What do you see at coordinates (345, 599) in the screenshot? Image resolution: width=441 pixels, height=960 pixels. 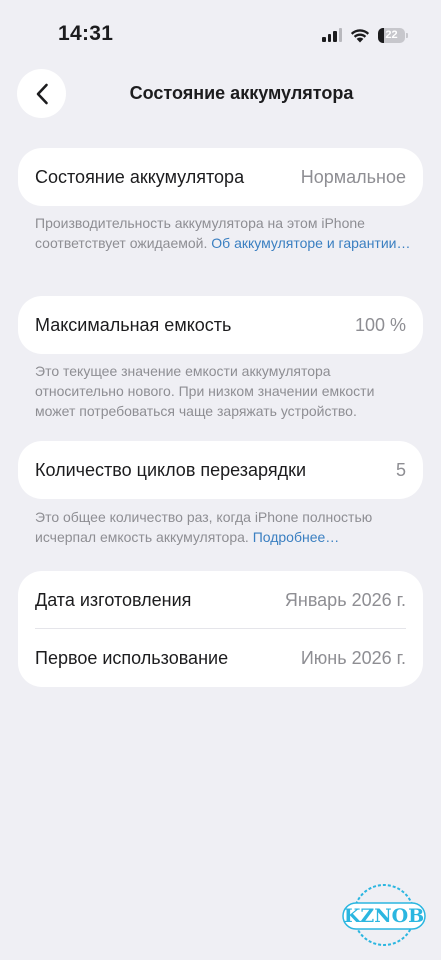 I see `manufacture-date-value: Январь 2026 г.` at bounding box center [345, 599].